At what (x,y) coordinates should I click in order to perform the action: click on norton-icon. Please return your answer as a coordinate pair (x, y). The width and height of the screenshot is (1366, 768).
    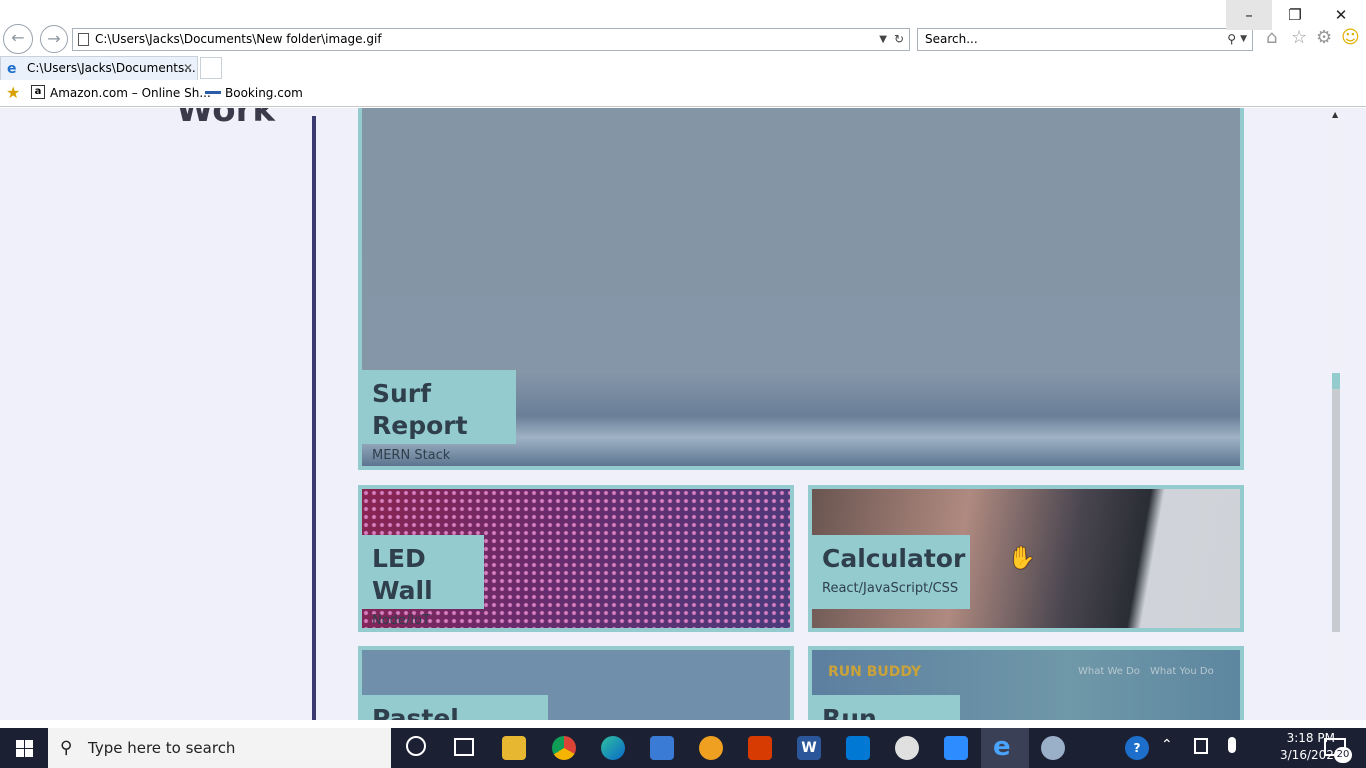
    Looking at the image, I should click on (711, 748).